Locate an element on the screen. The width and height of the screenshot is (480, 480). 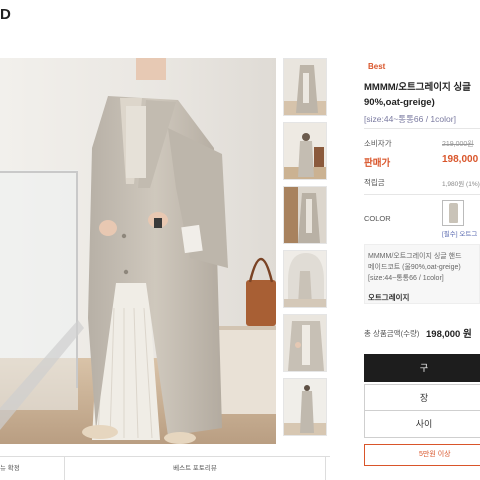
wishlist-button: 사이 is located at coordinates (422, 424).